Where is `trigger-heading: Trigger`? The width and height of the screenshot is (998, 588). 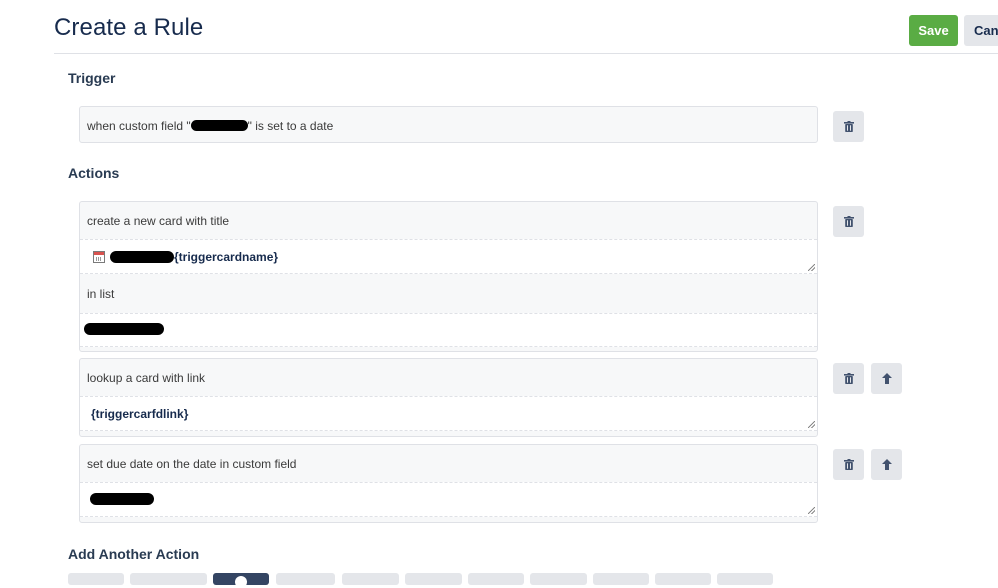
trigger-heading: Trigger is located at coordinates (92, 78).